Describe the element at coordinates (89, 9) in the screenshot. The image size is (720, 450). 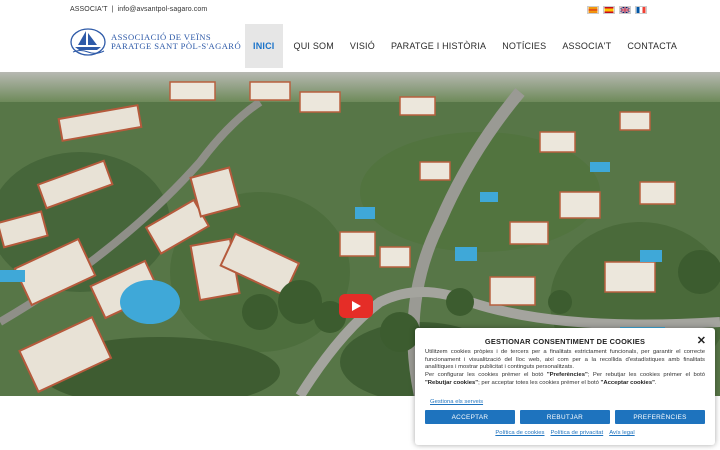
I see `associat-link: ASSOCIA'T` at that location.